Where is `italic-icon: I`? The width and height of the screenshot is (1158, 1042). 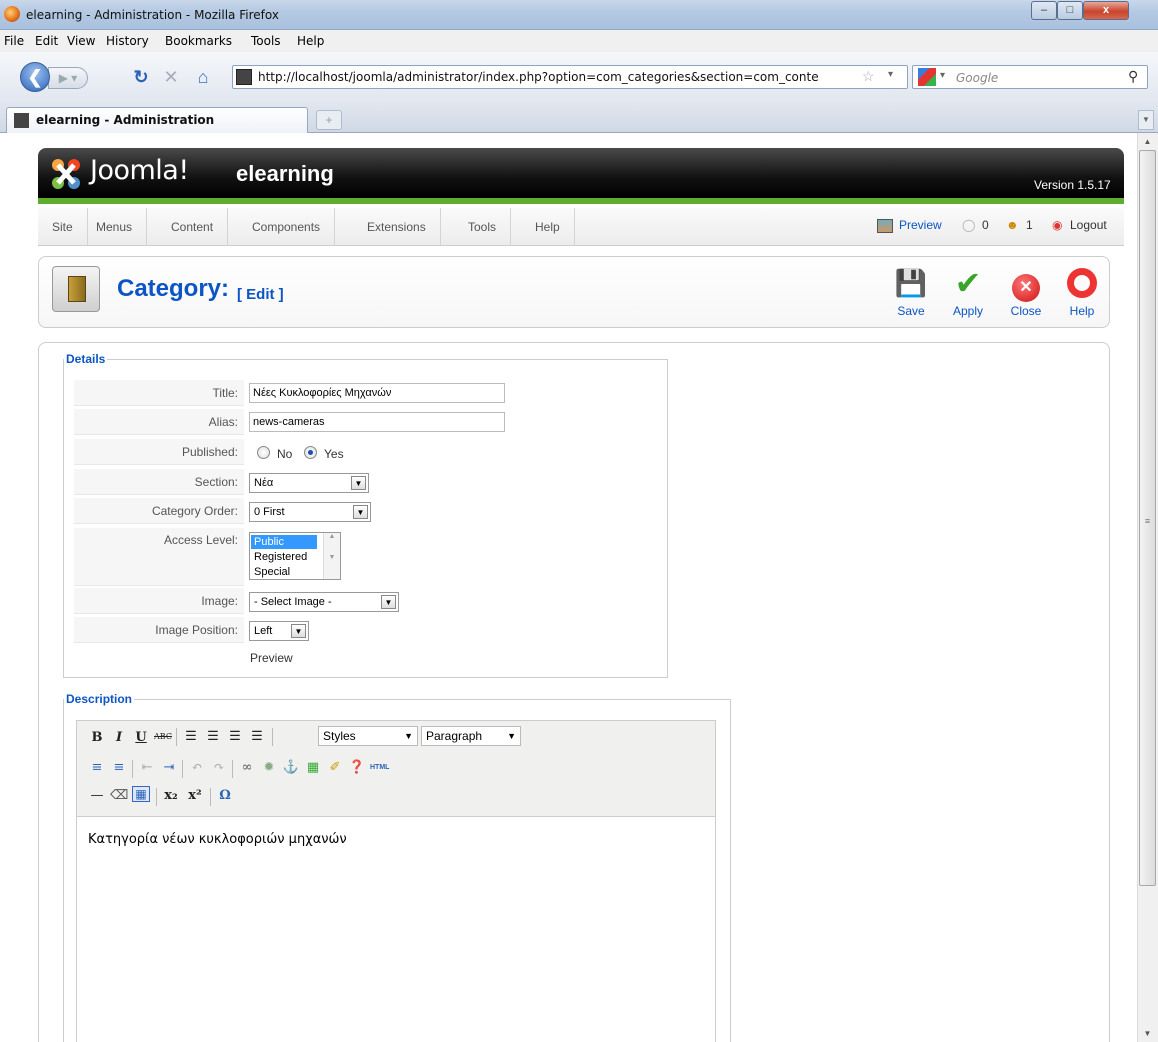
italic-icon: I is located at coordinates (119, 737).